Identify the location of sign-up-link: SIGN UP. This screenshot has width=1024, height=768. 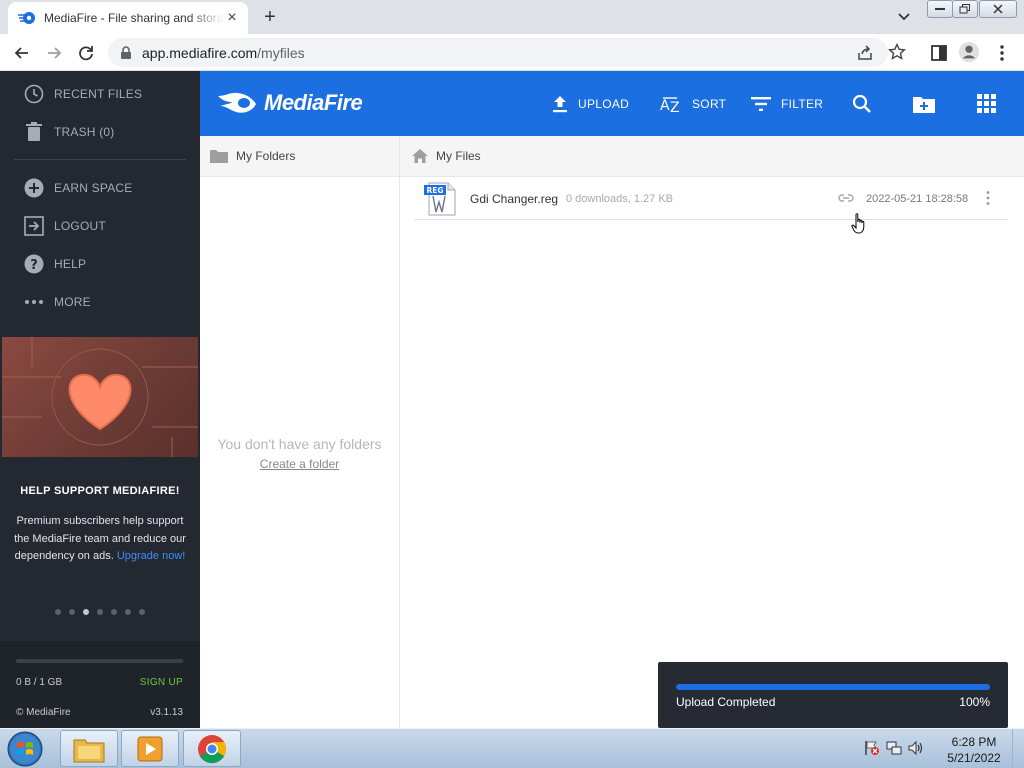
(161, 682).